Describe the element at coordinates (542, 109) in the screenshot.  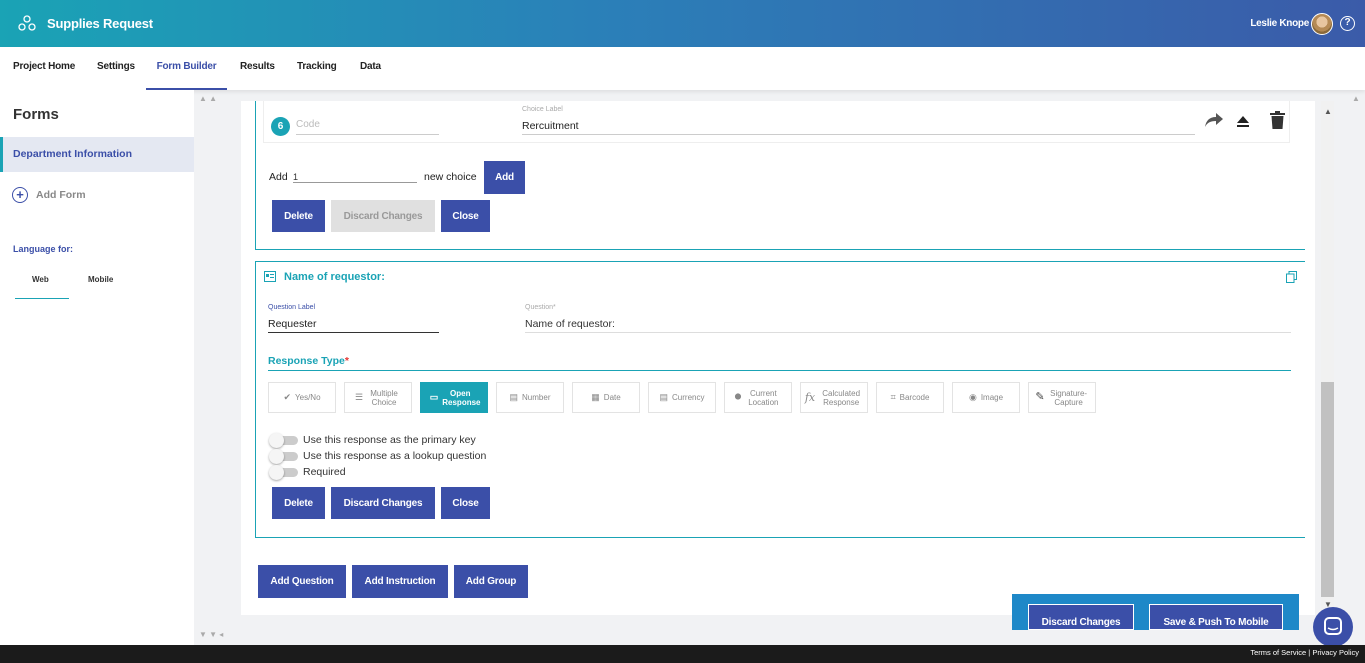
I see `choice-label-caption: Choice Label` at that location.